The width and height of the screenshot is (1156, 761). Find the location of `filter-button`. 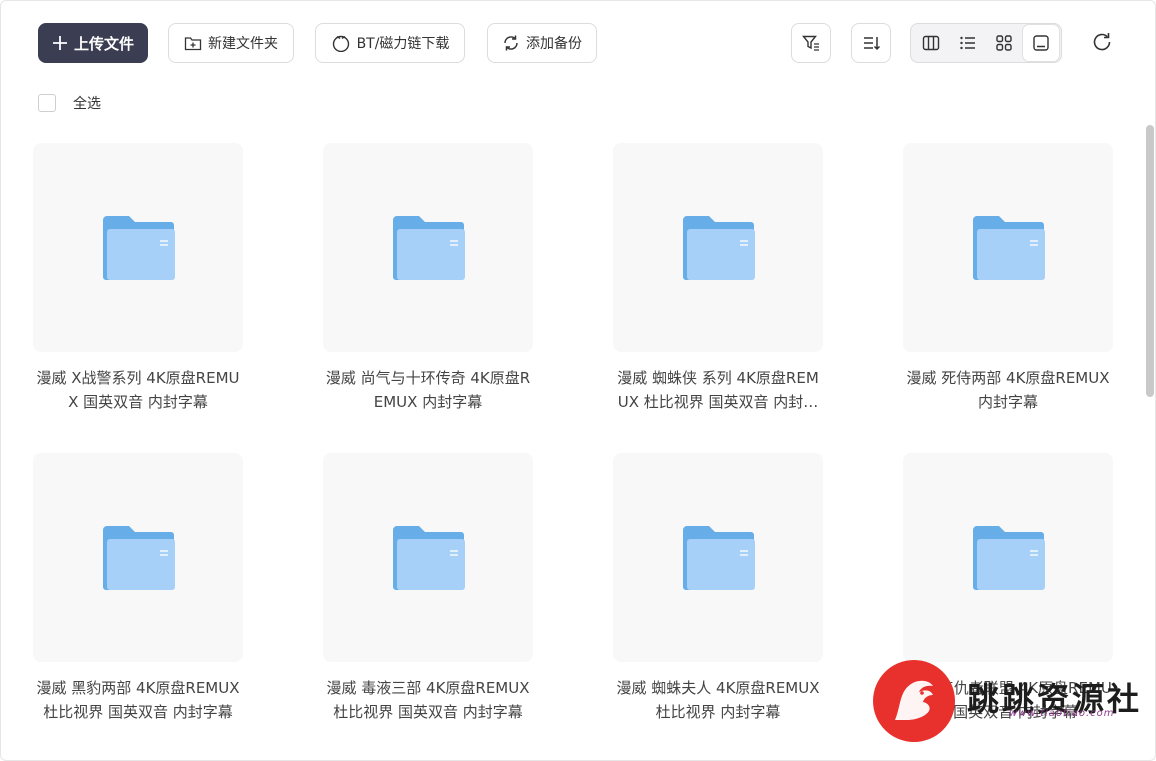

filter-button is located at coordinates (811, 43).